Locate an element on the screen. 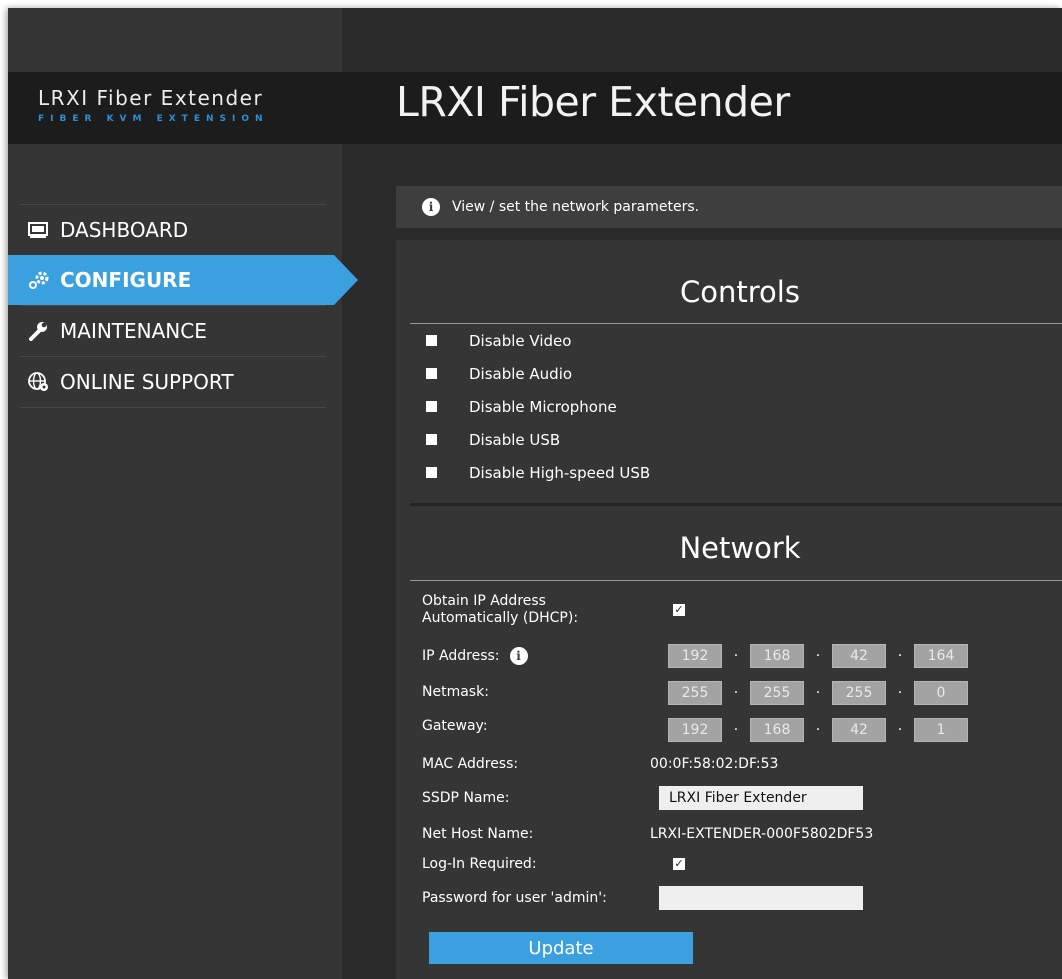 The image size is (1062, 979). gateway-octet-4: 1 is located at coordinates (941, 730).